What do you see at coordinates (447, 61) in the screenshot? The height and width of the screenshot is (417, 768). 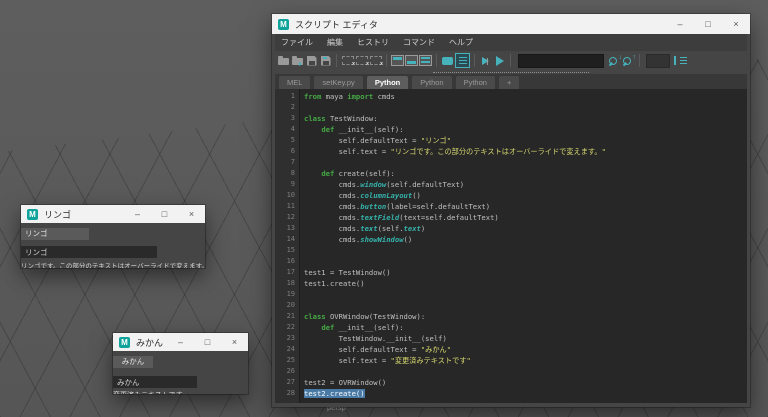 I see `echo-all-commands-icon` at bounding box center [447, 61].